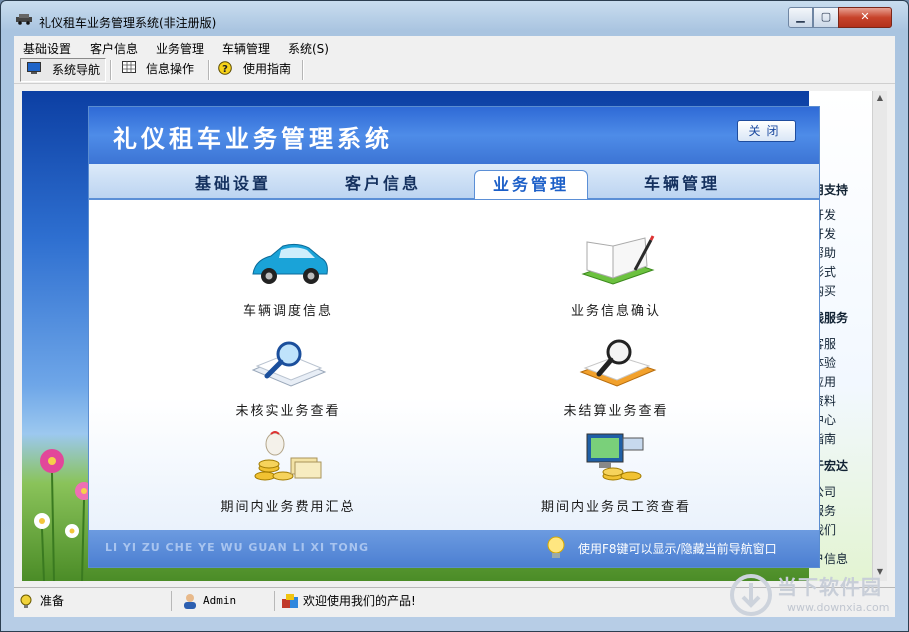 The width and height of the screenshot is (909, 632). I want to click on documents-magnifier-icon, so click(289, 364).